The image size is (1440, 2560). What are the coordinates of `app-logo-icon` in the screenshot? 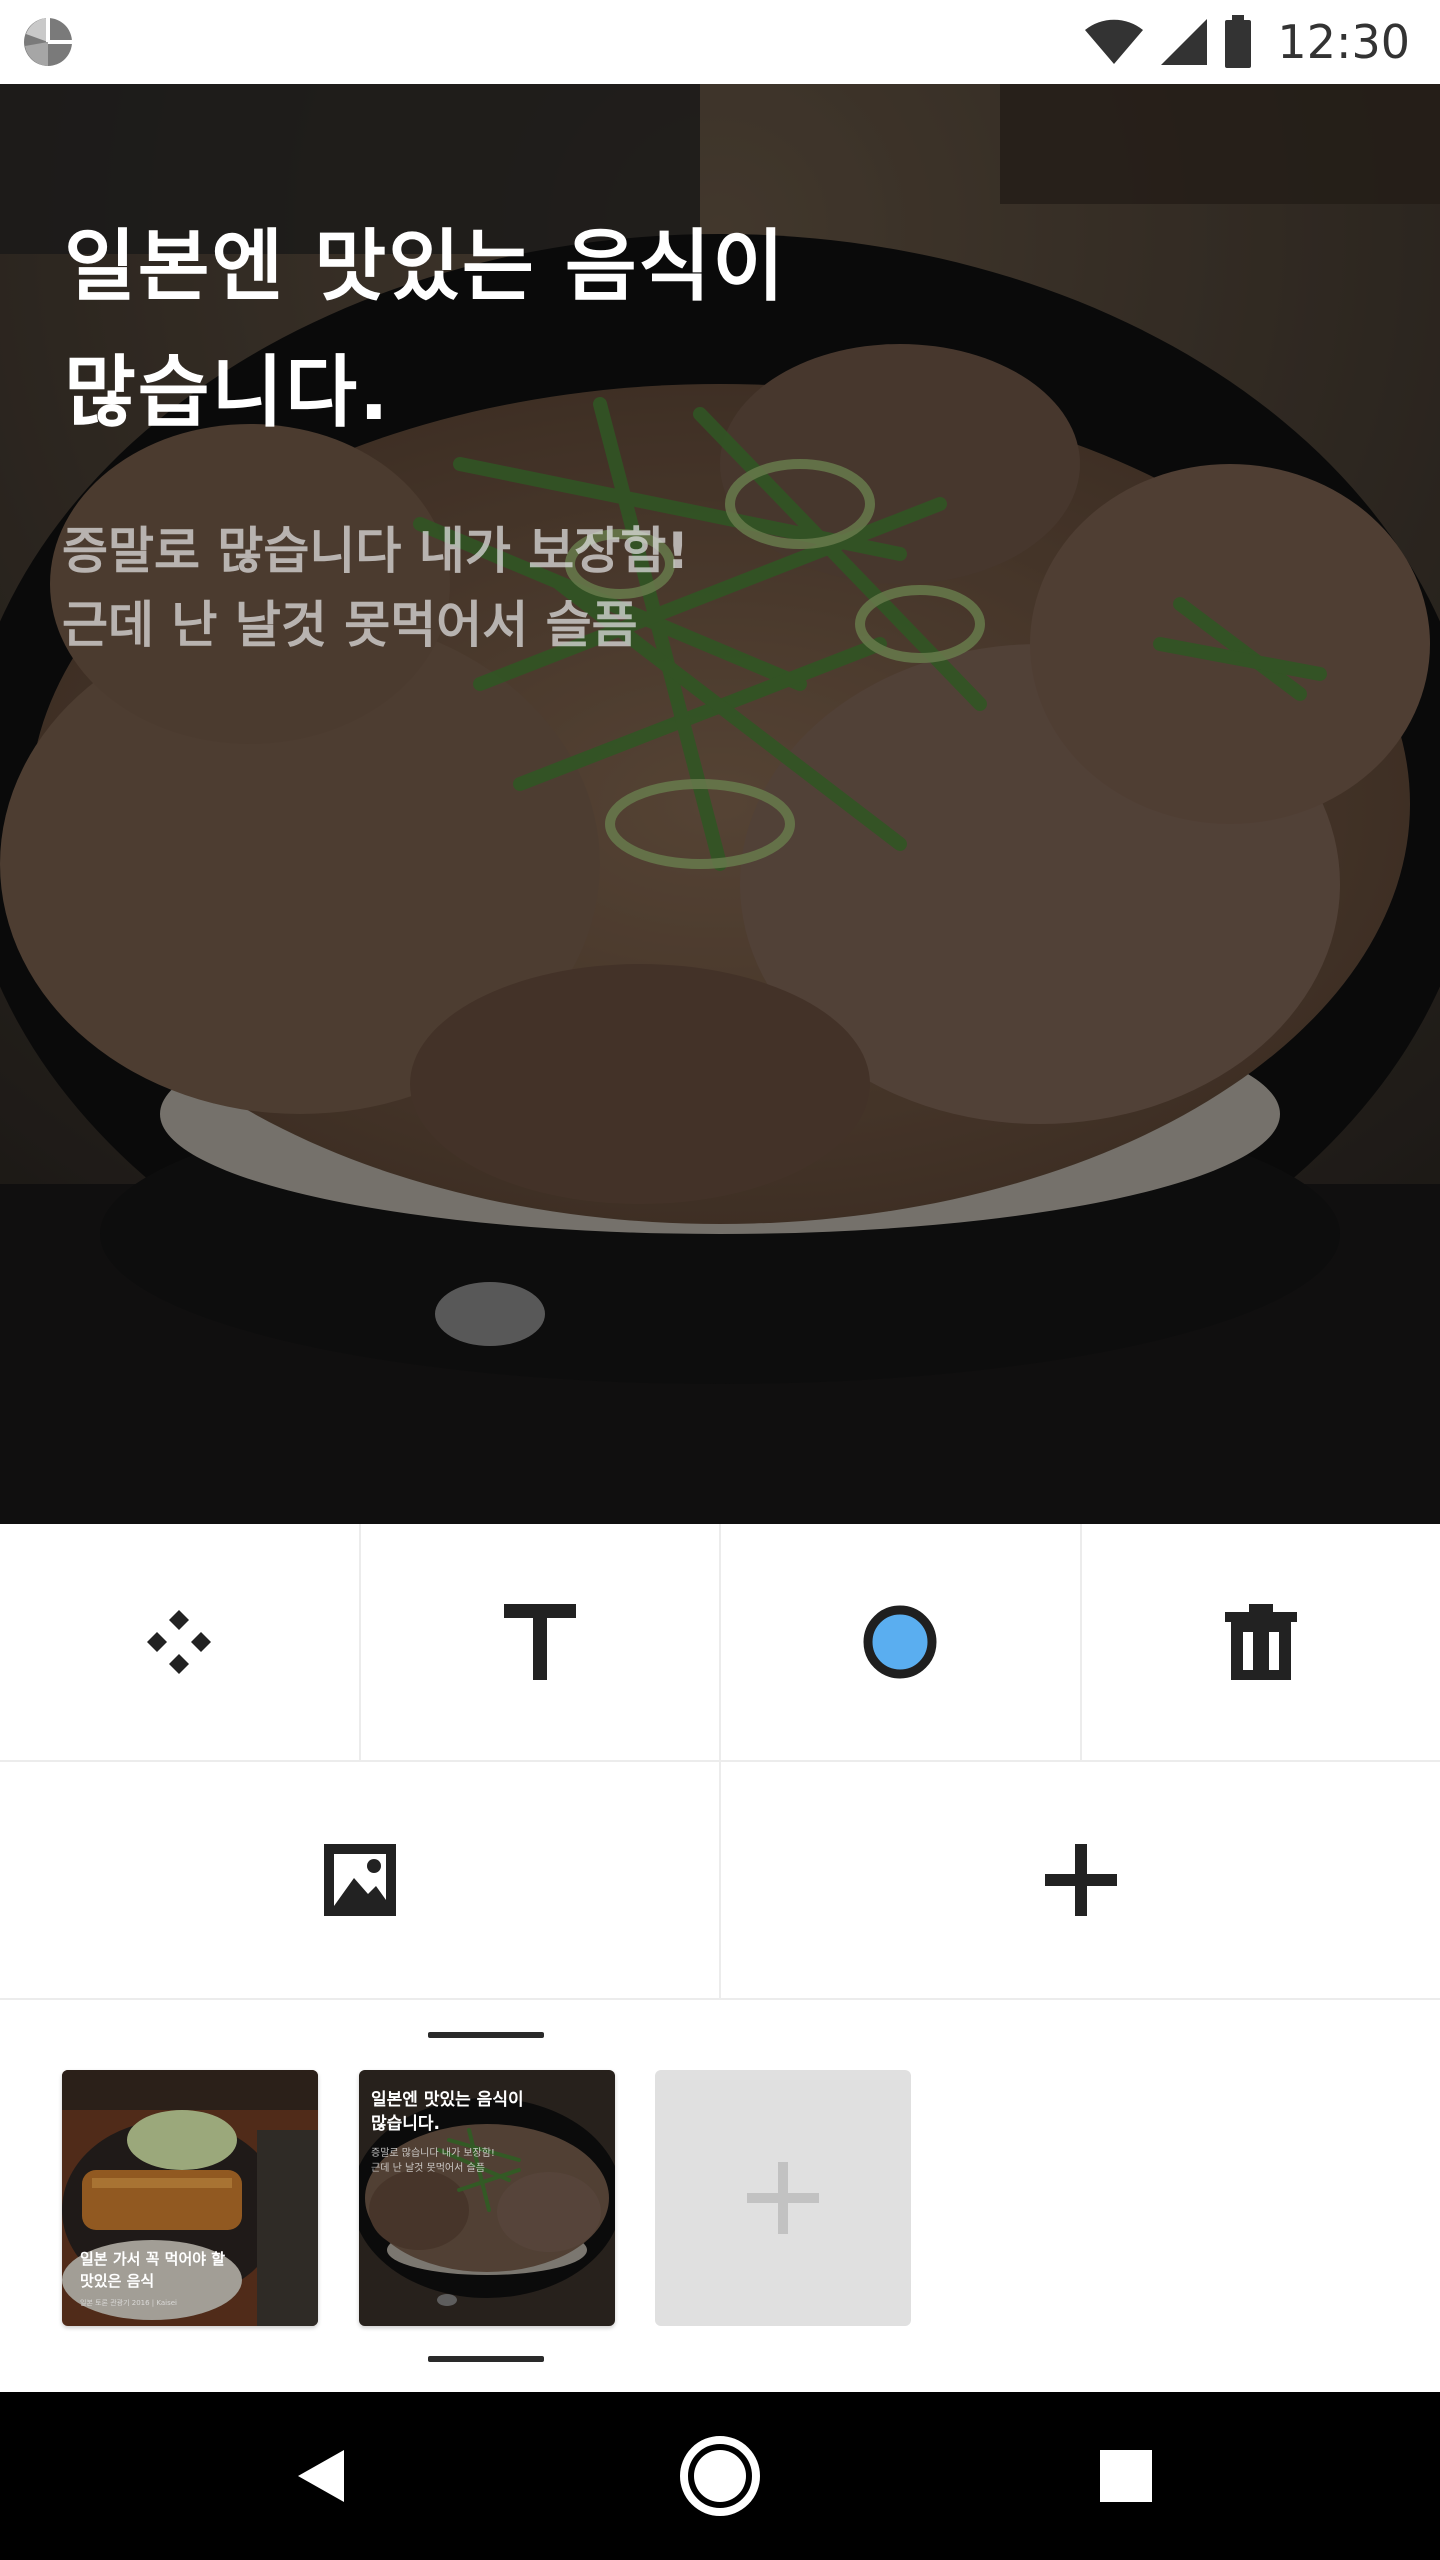 It's located at (48, 42).